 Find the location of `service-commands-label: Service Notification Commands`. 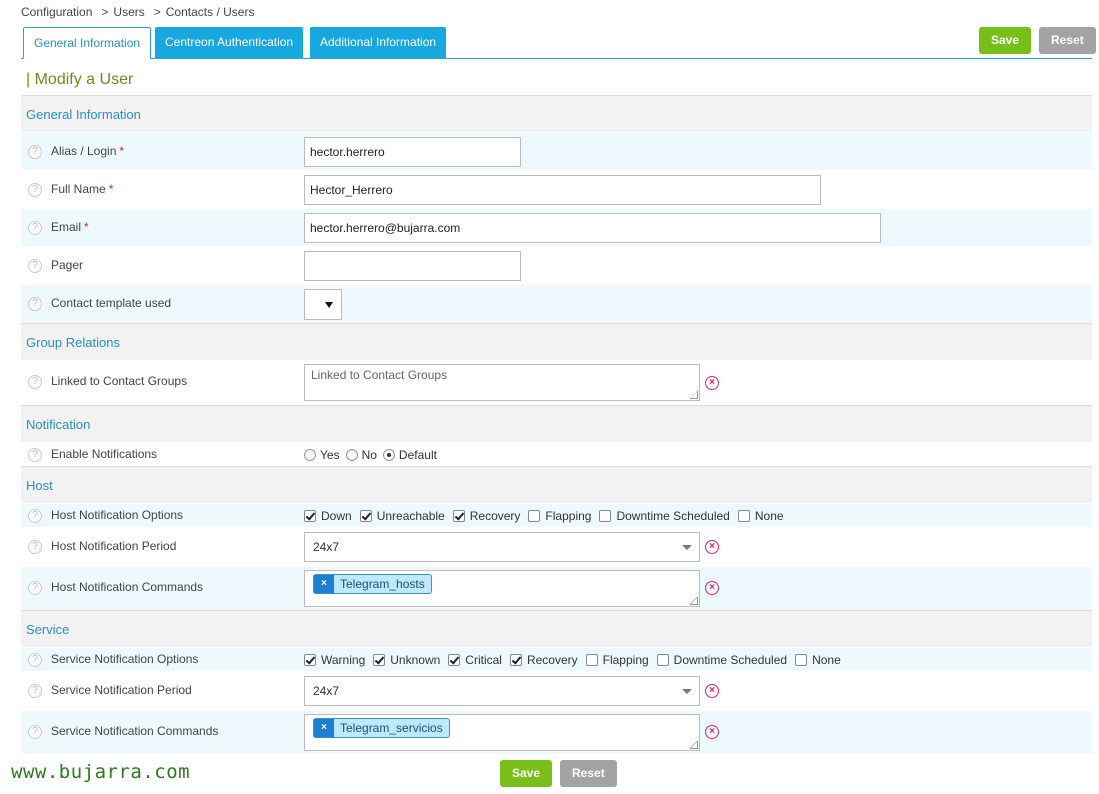

service-commands-label: Service Notification Commands is located at coordinates (135, 731).